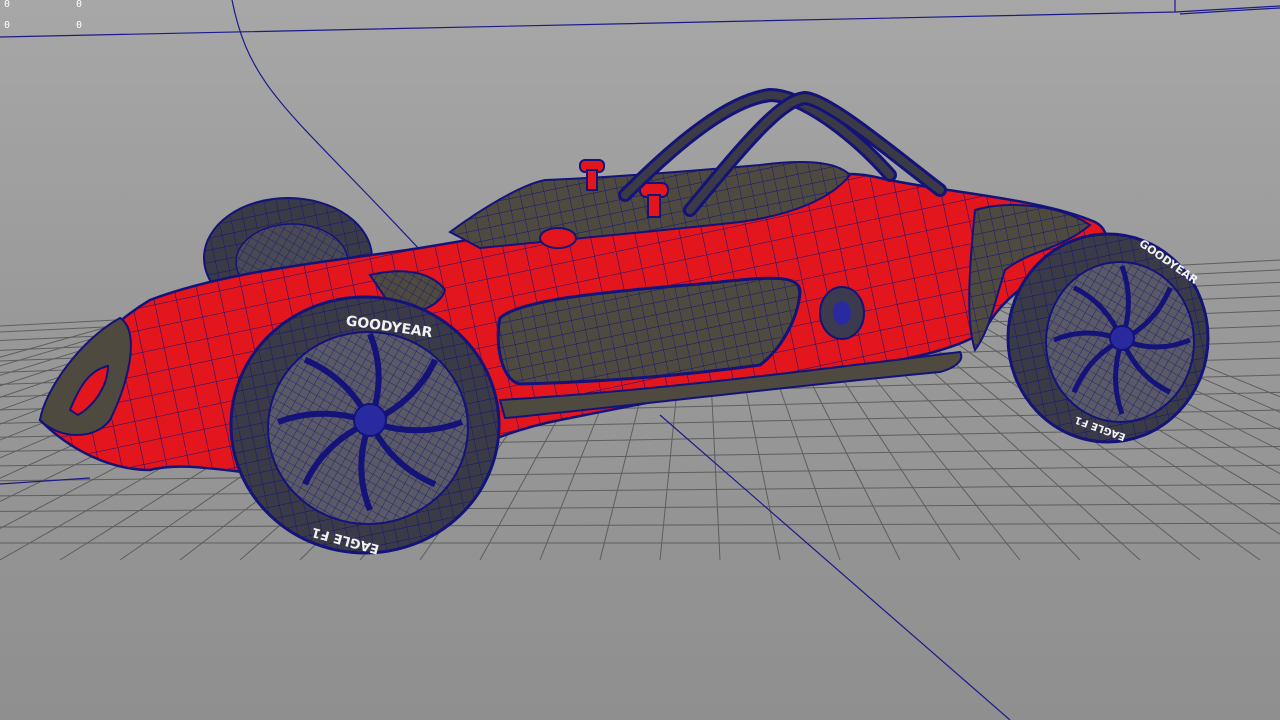  Describe the element at coordinates (1108, 338) in the screenshot. I see `rear-right-wheel: GOODYEAR EAGLE F1` at that location.